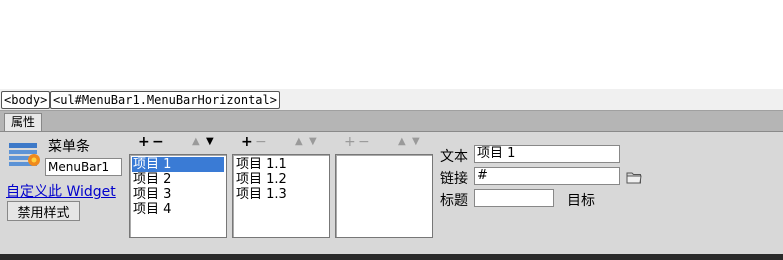  I want to click on remove-subitem-button: −, so click(261, 142).